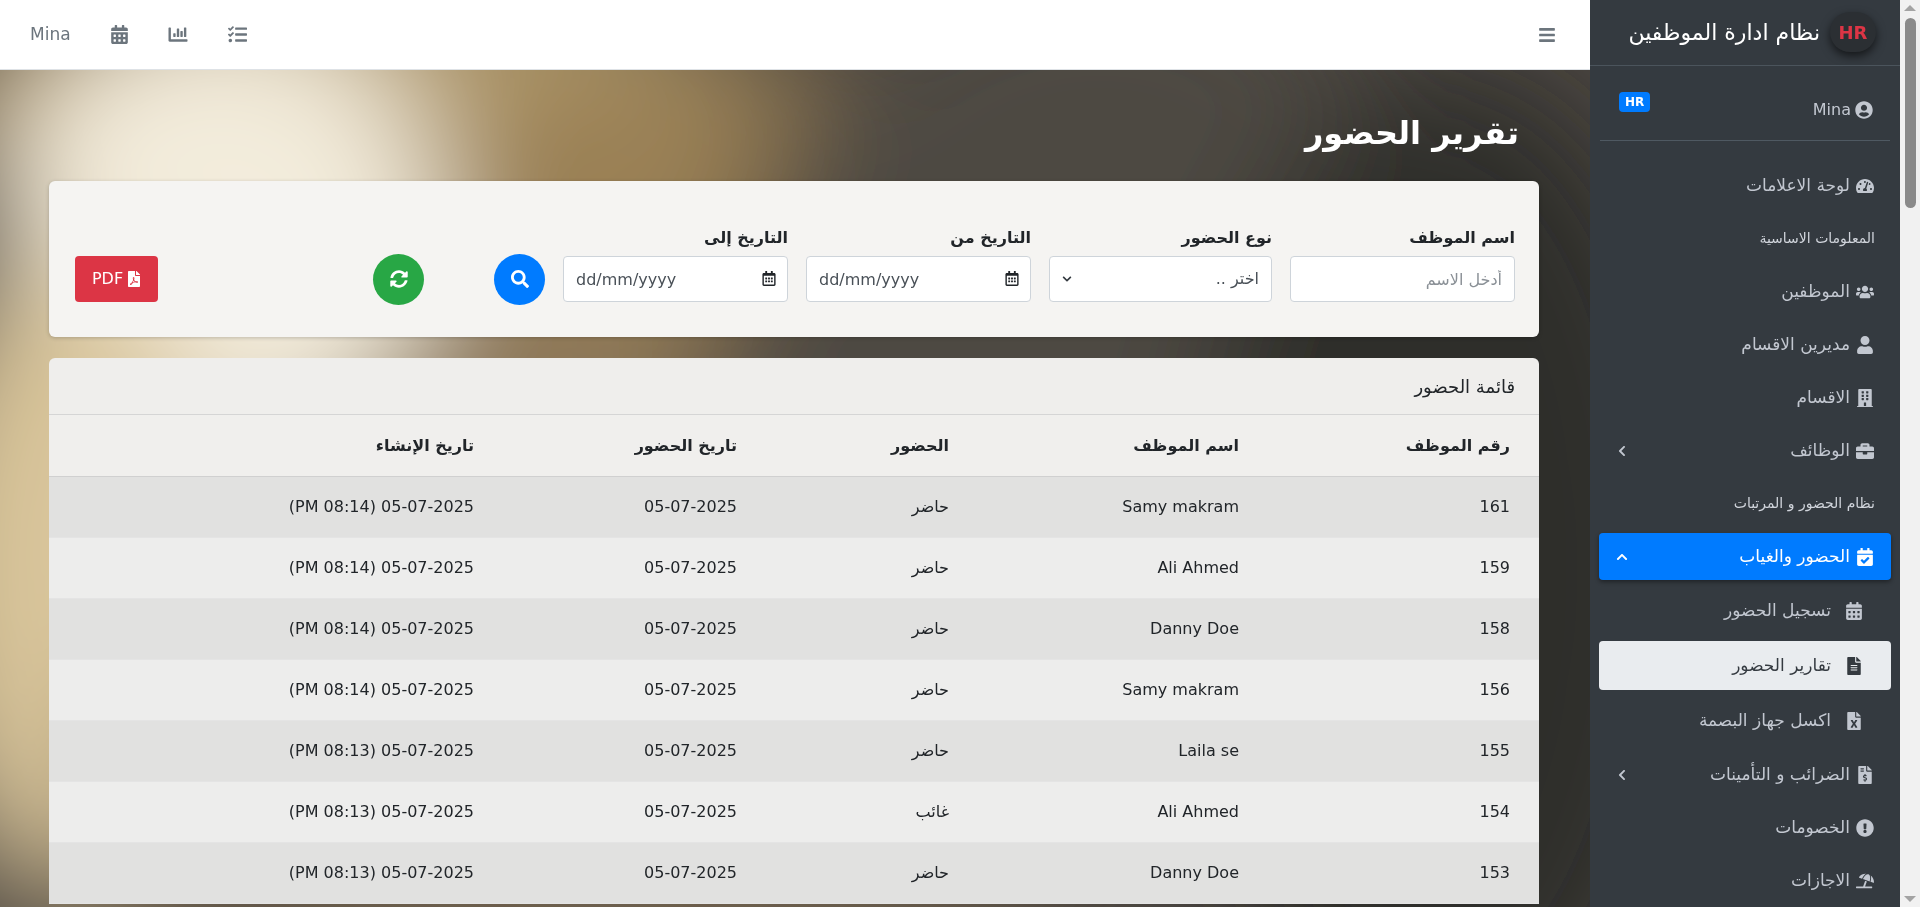  I want to click on nav-subitem: تقارير الحضور, so click(1745, 665).